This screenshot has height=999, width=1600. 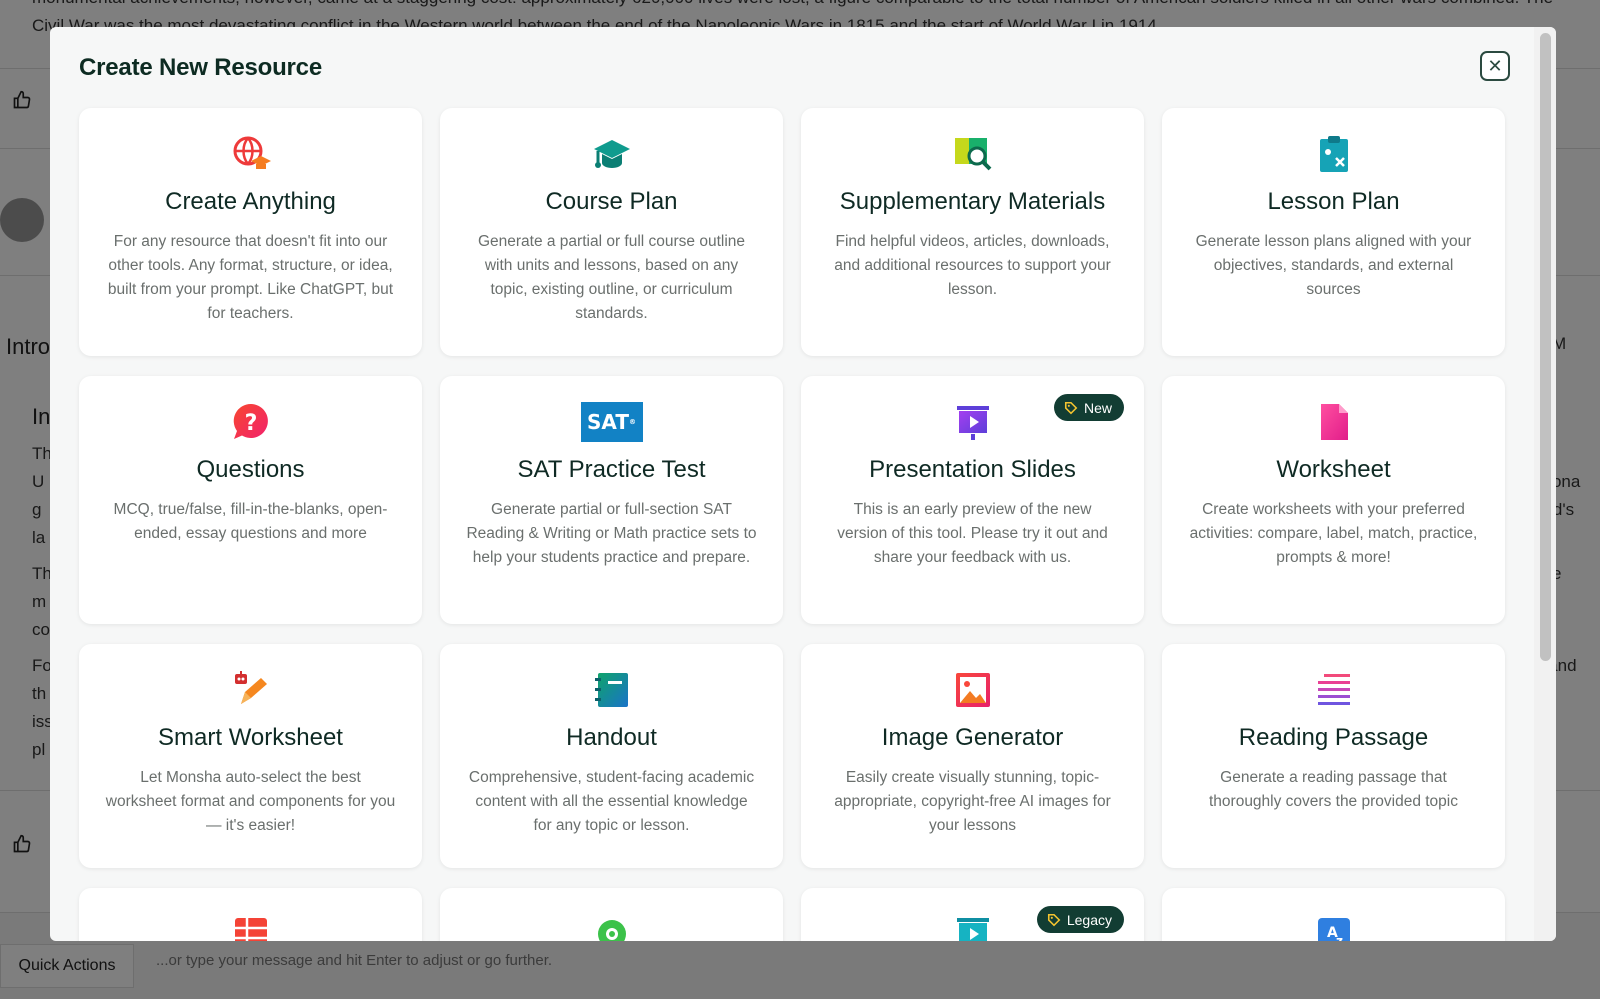 What do you see at coordinates (611, 737) in the screenshot?
I see `card-title: Handout` at bounding box center [611, 737].